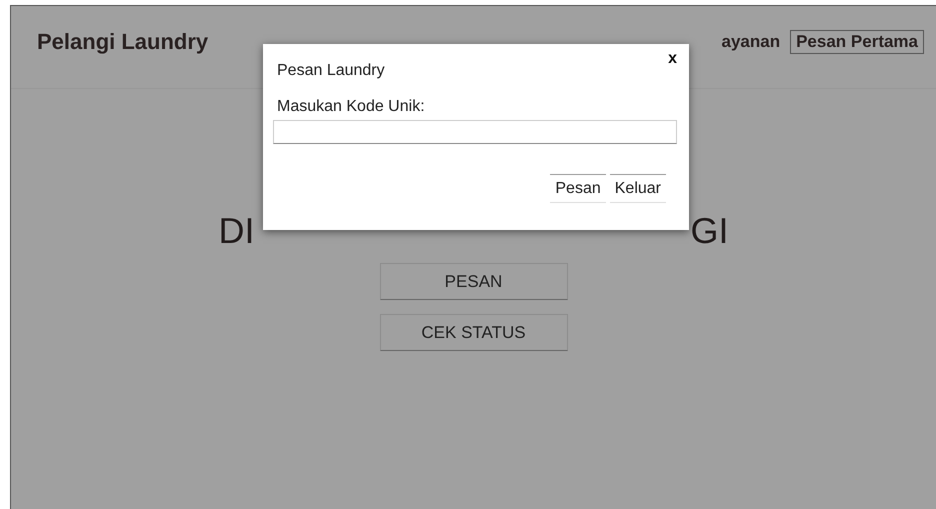 This screenshot has width=936, height=509. What do you see at coordinates (578, 188) in the screenshot?
I see `dialog-button: Pesan` at bounding box center [578, 188].